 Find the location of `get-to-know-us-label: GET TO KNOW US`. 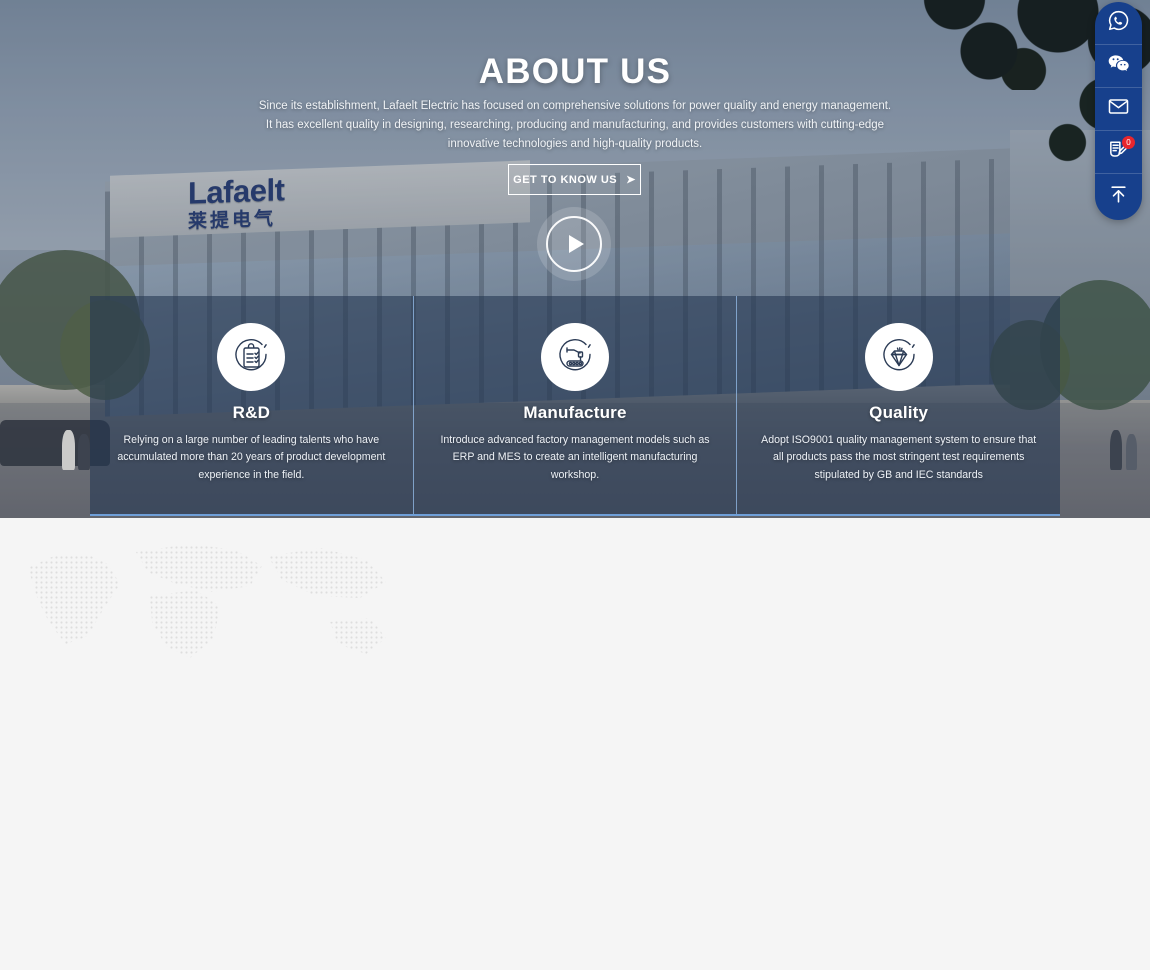

get-to-know-us-label: GET TO KNOW US is located at coordinates (565, 179).